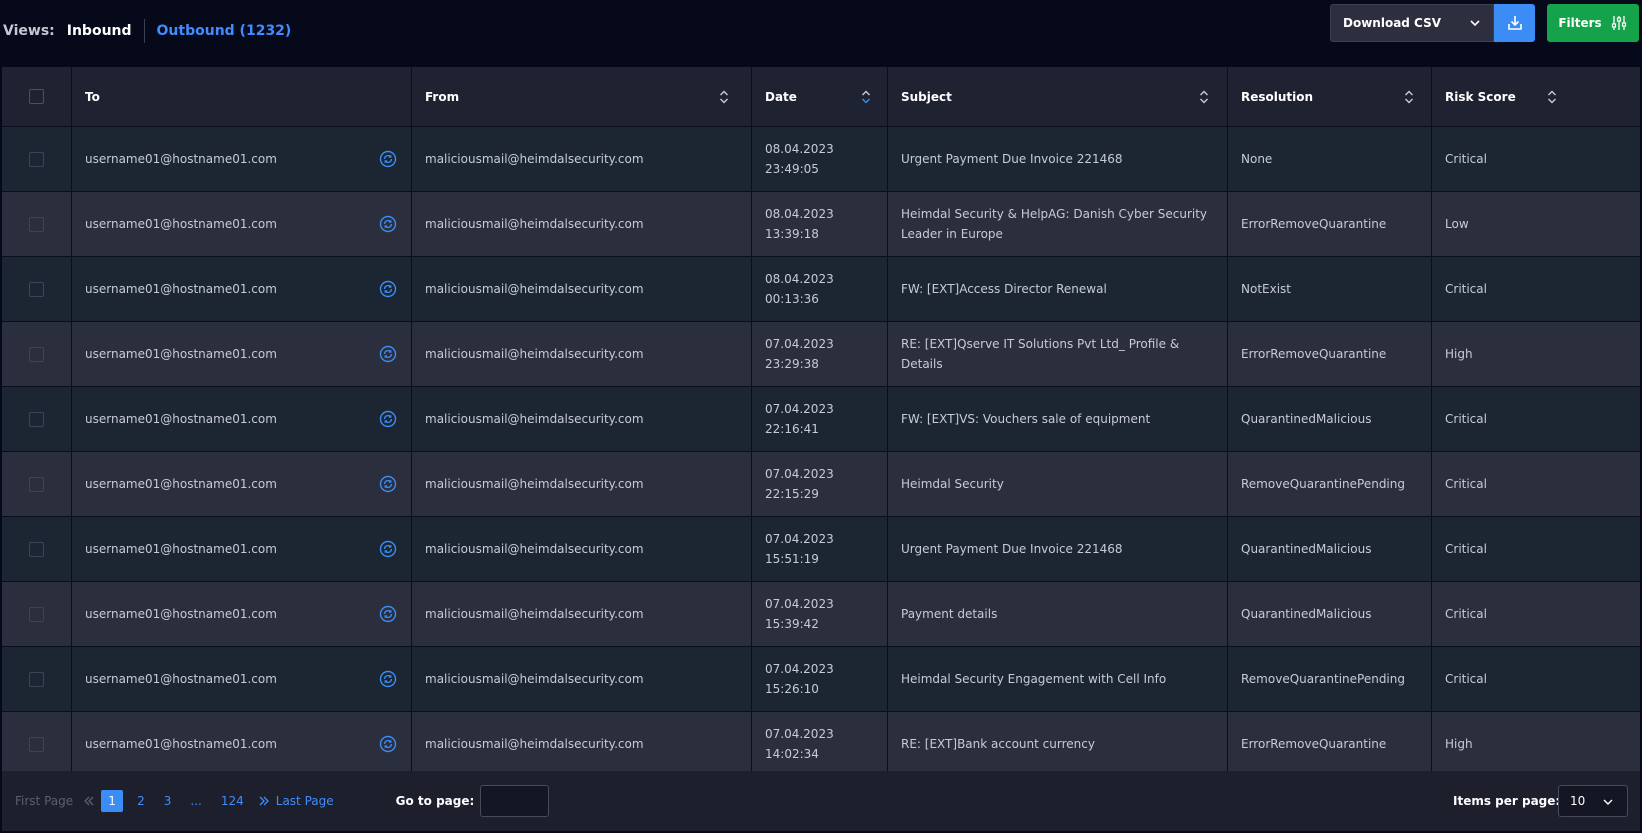 The height and width of the screenshot is (833, 1642). Describe the element at coordinates (1412, 23) in the screenshot. I see `download-csv-select: Download CSV` at that location.